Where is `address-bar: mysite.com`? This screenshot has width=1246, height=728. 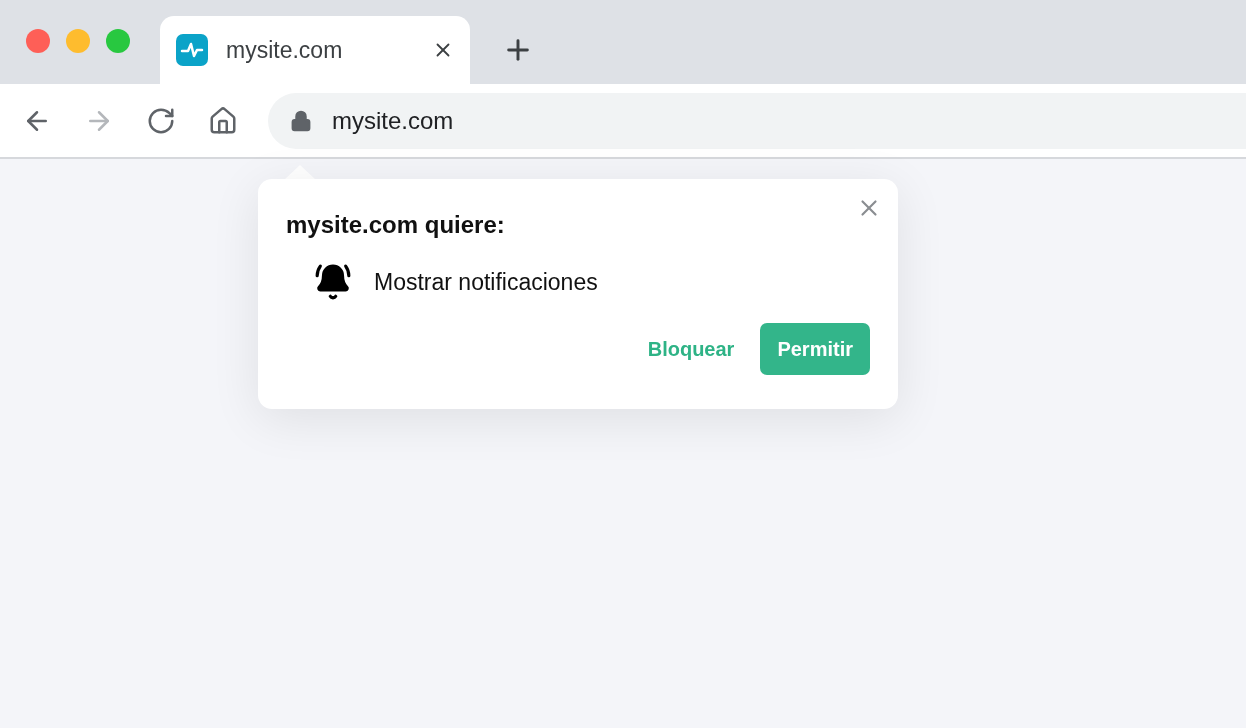
address-bar: mysite.com is located at coordinates (757, 120).